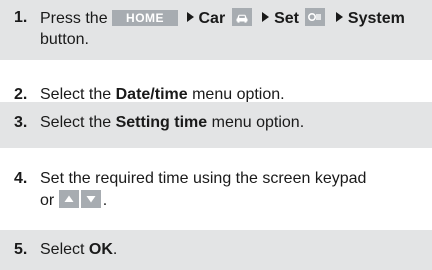  What do you see at coordinates (21, 122) in the screenshot?
I see `step-number: 3.` at bounding box center [21, 122].